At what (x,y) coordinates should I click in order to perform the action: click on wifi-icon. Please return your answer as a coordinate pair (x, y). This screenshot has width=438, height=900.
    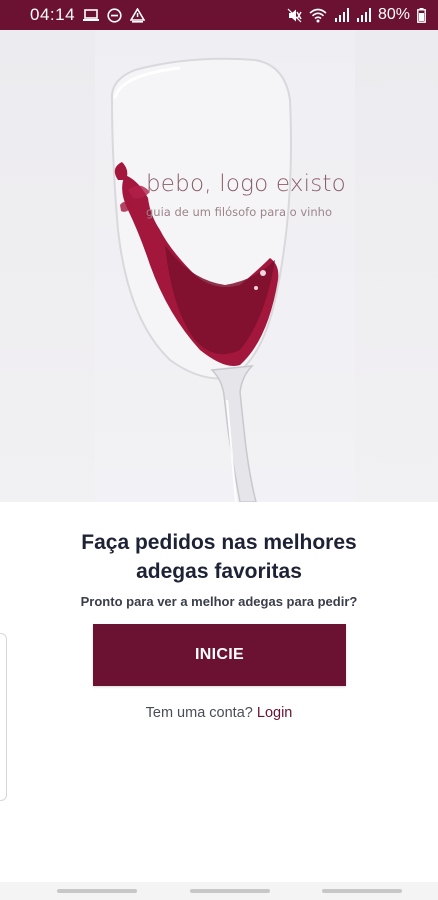
    Looking at the image, I should click on (318, 15).